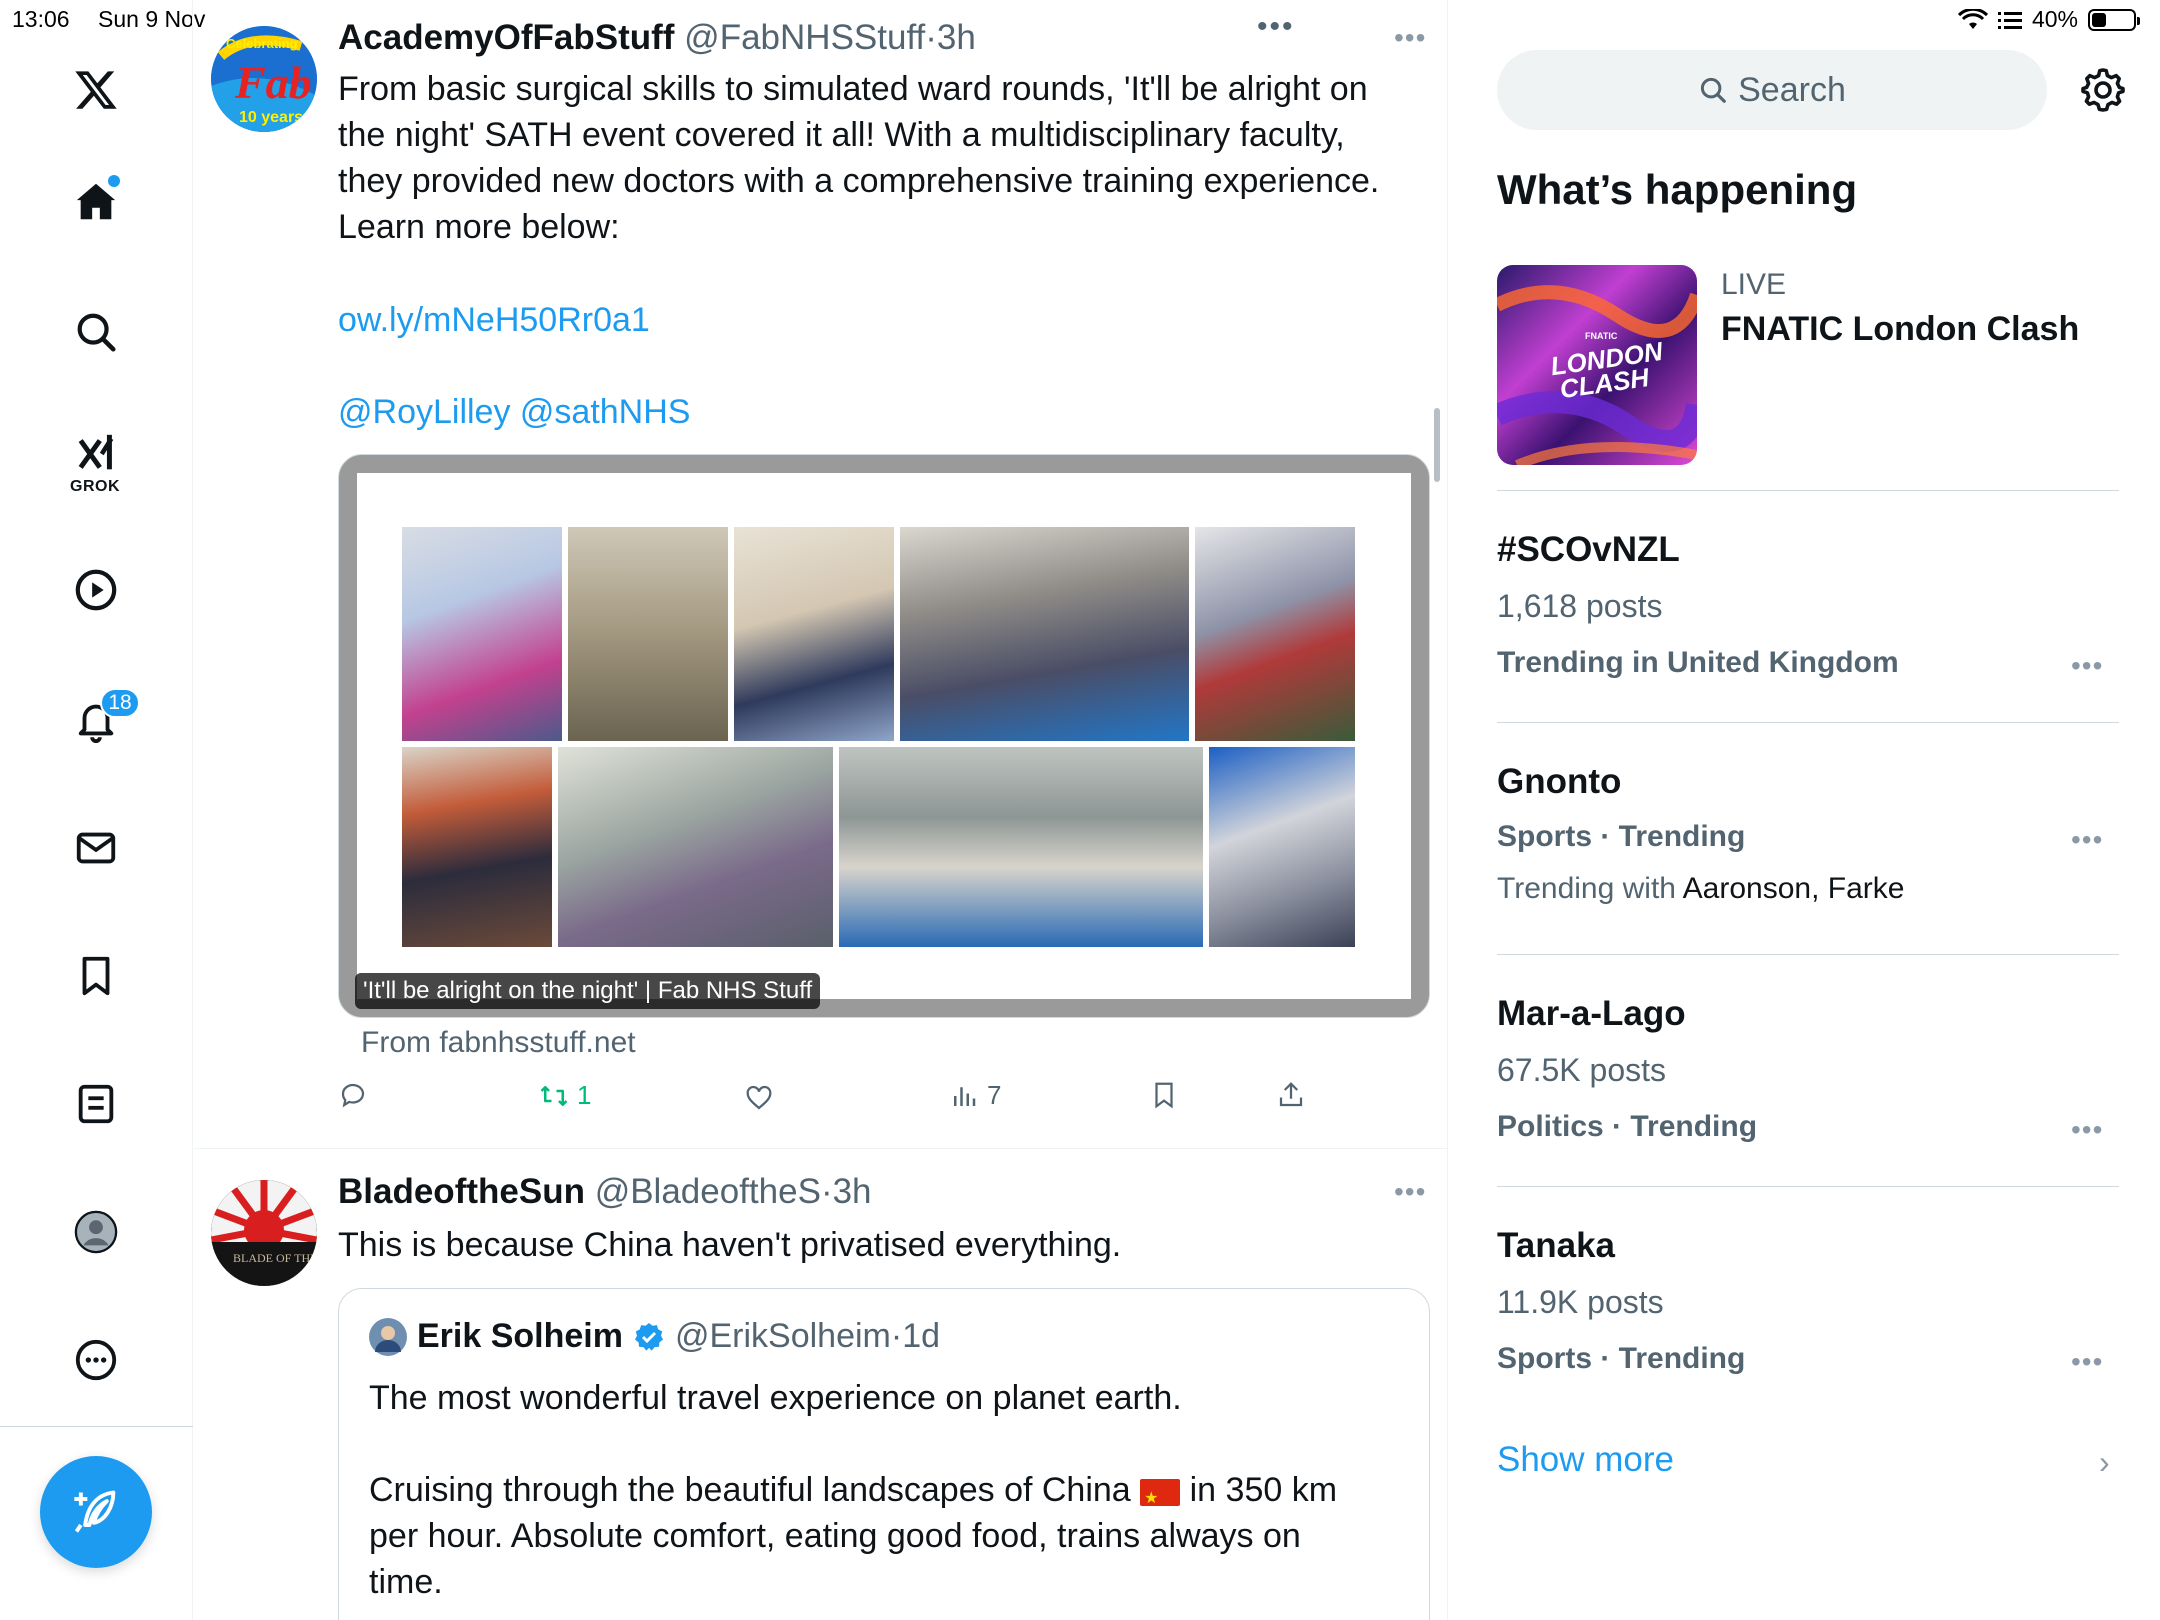  Describe the element at coordinates (648, 1336) in the screenshot. I see `verified-badge-icon` at that location.